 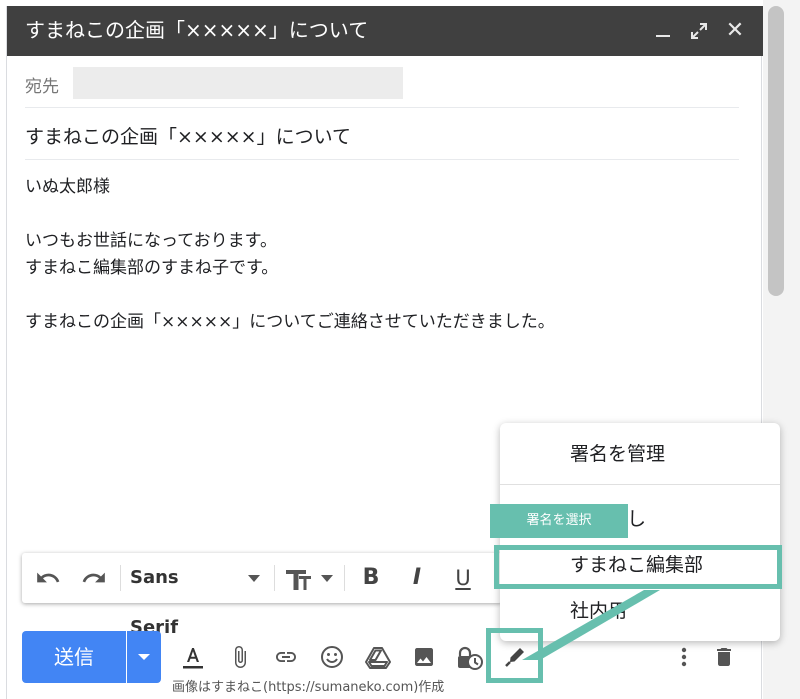 What do you see at coordinates (151, 241) in the screenshot?
I see `body-line: いつもお世話になっております。` at bounding box center [151, 241].